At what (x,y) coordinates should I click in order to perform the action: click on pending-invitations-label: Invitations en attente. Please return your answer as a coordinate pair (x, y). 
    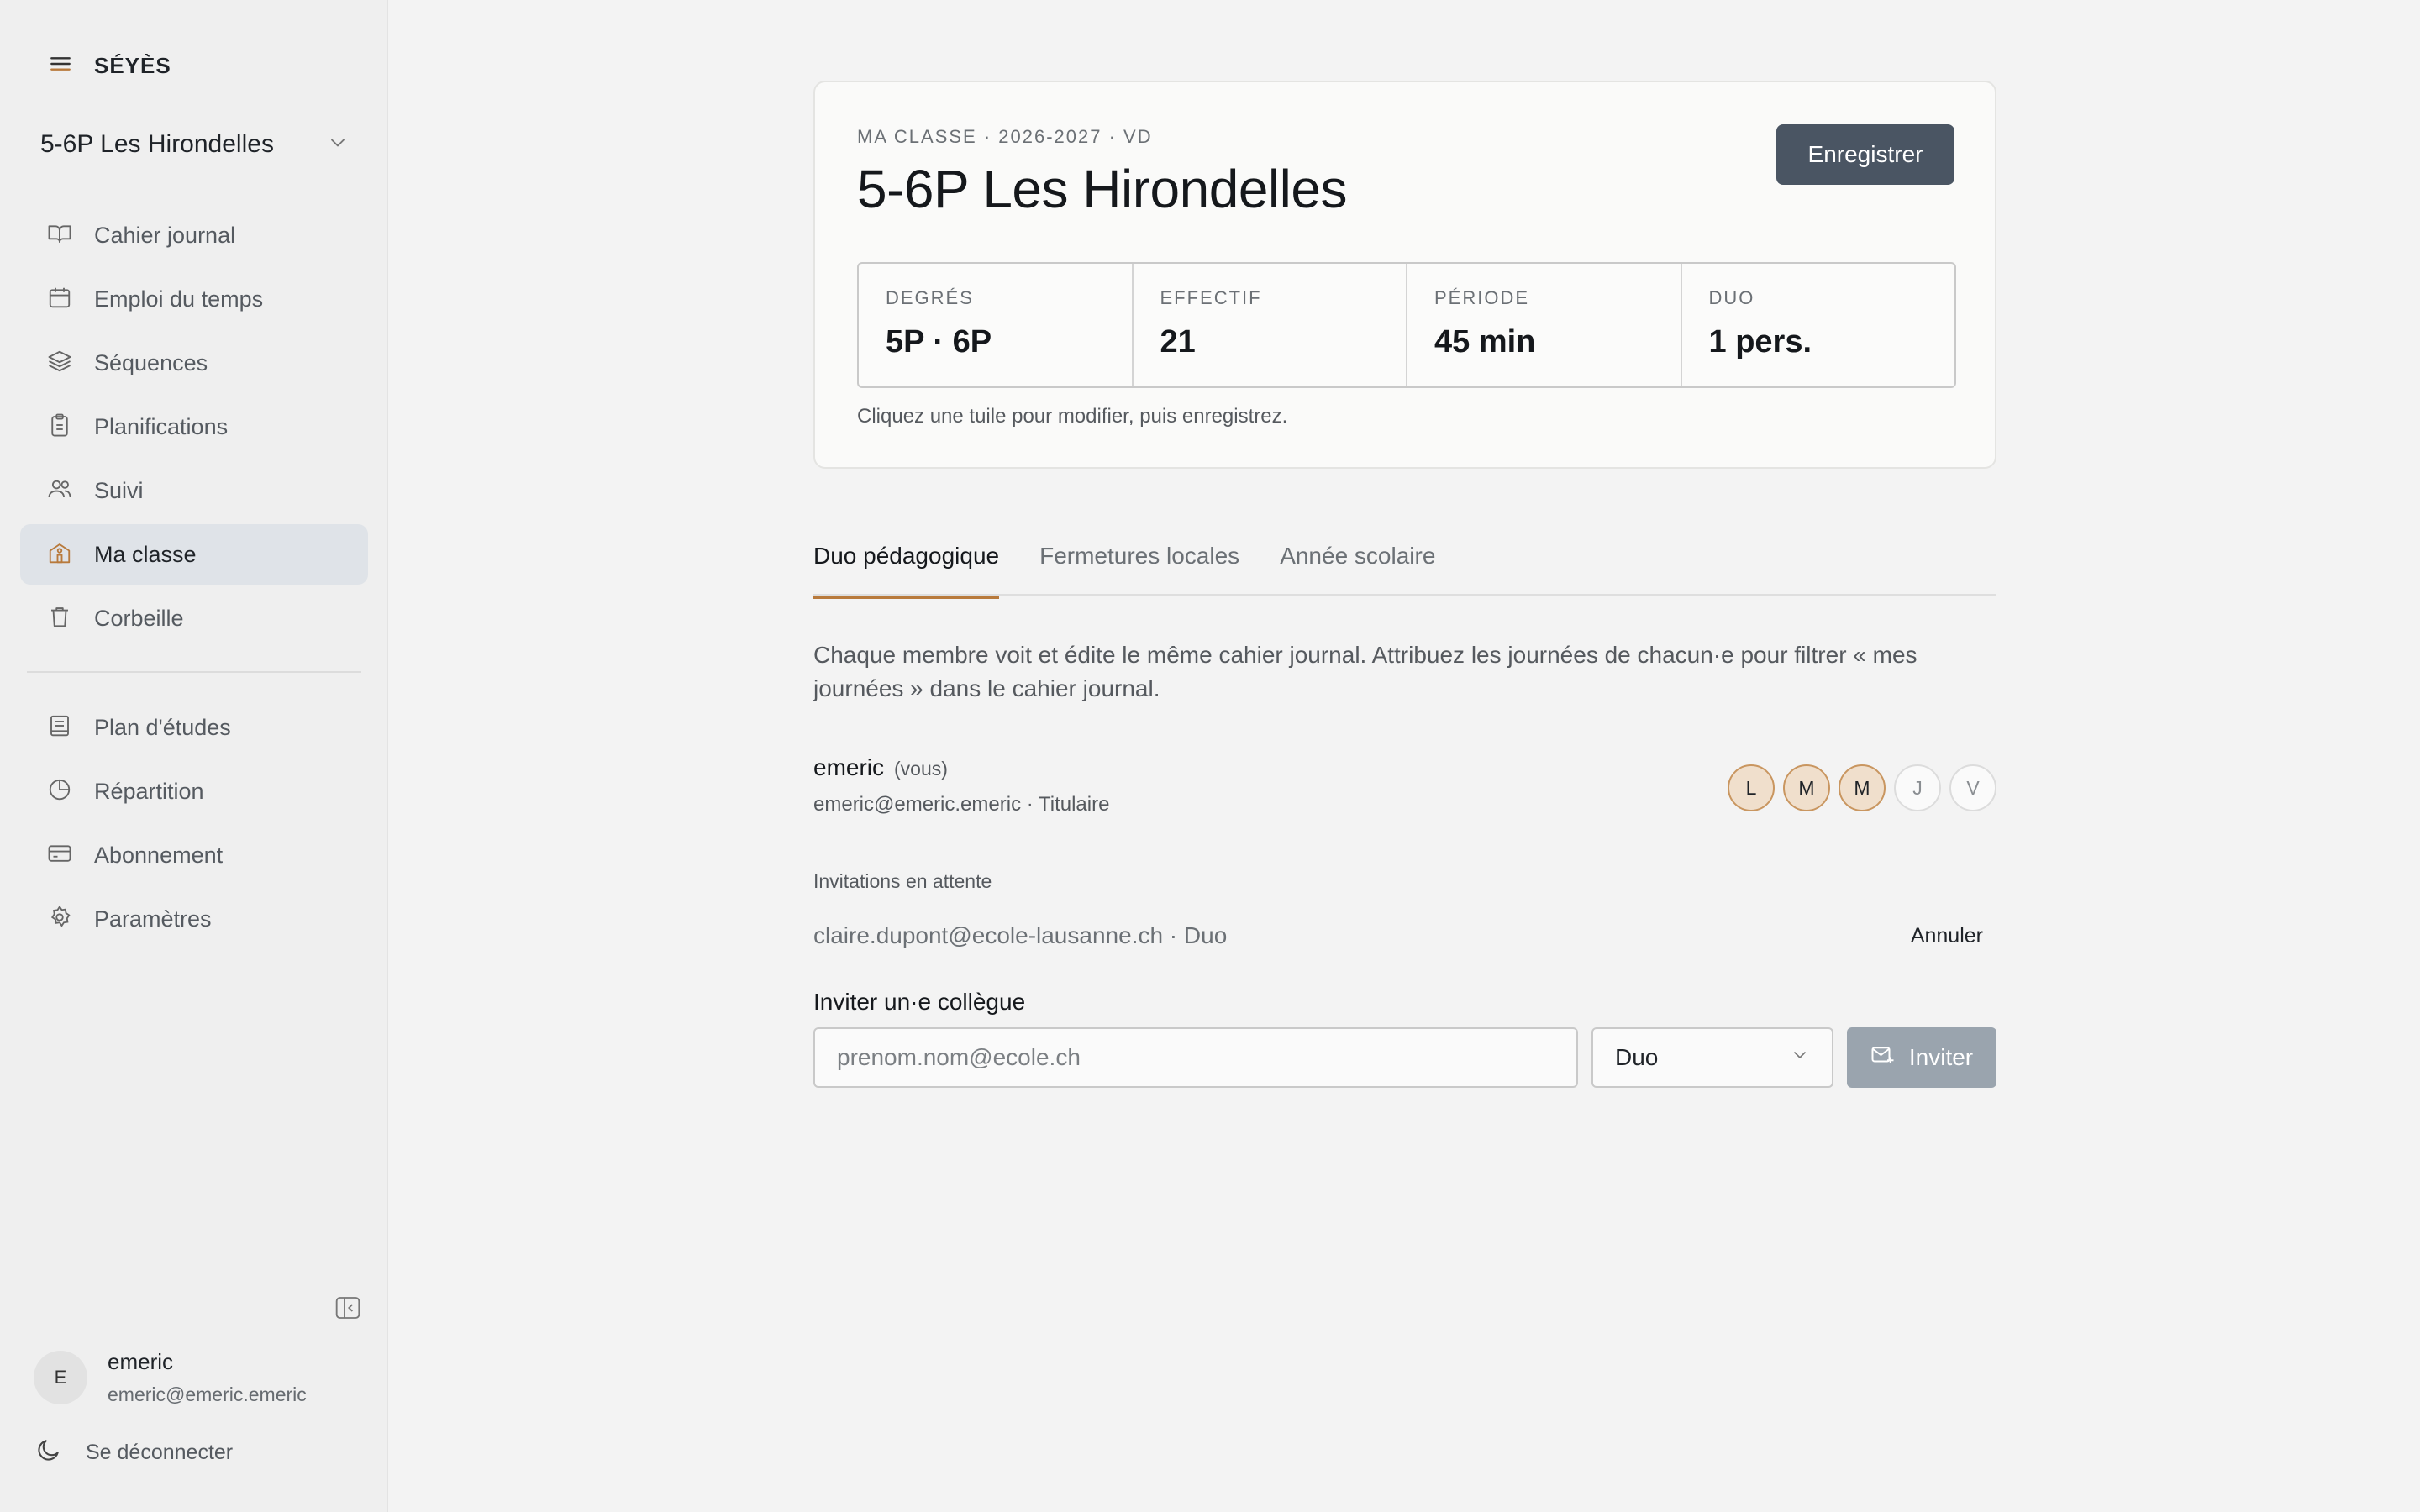
    Looking at the image, I should click on (902, 881).